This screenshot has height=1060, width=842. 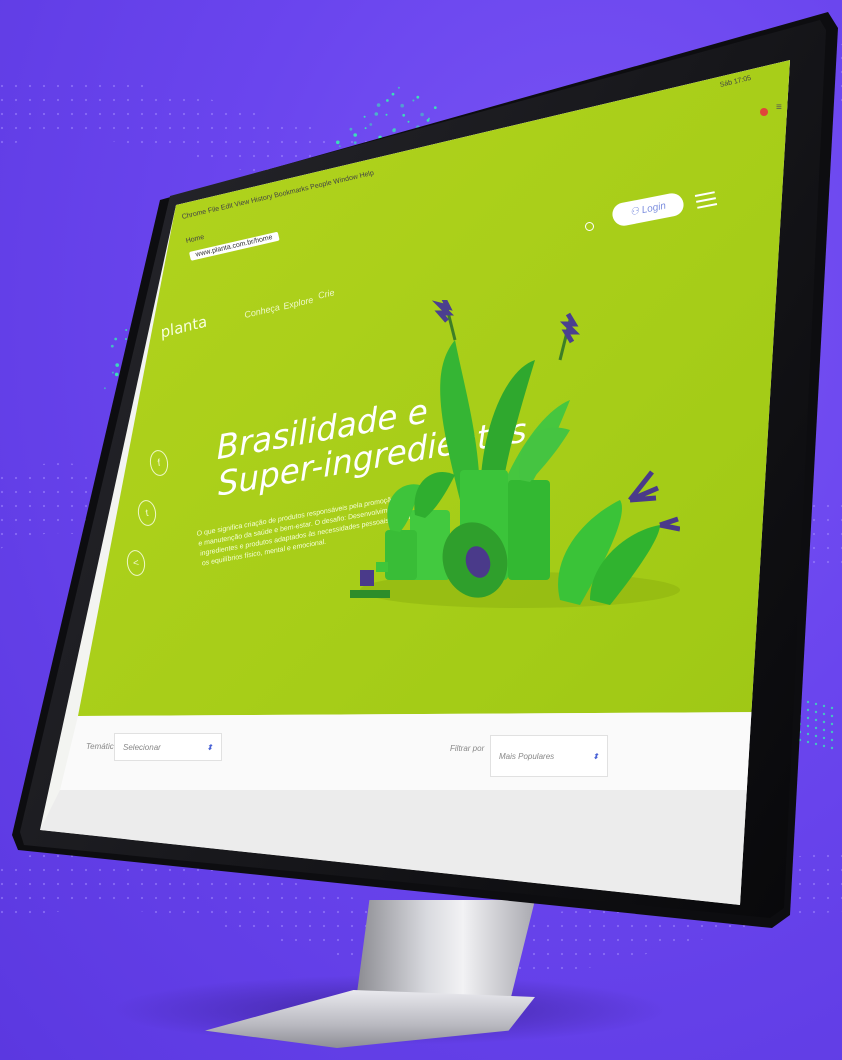 I want to click on sort-select: Mais Populares ⬍, so click(x=549, y=756).